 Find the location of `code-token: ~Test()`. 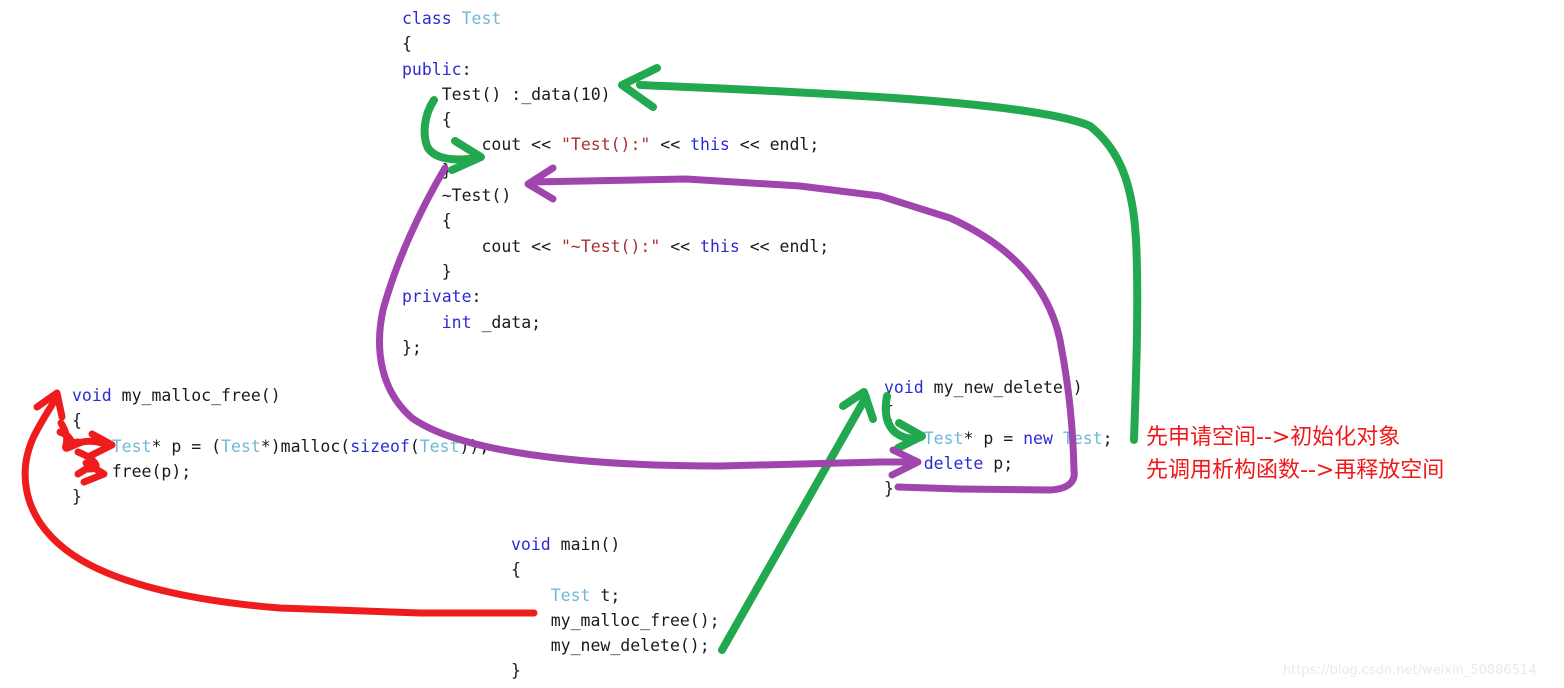

code-token: ~Test() is located at coordinates (457, 196).